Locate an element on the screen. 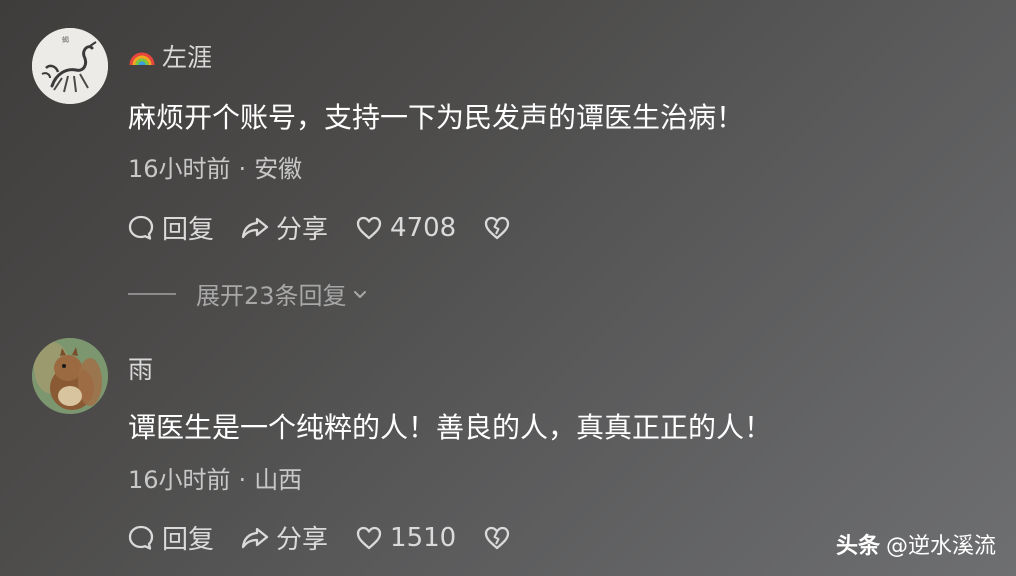 The width and height of the screenshot is (1016, 576). username-text: 雨 is located at coordinates (141, 369).